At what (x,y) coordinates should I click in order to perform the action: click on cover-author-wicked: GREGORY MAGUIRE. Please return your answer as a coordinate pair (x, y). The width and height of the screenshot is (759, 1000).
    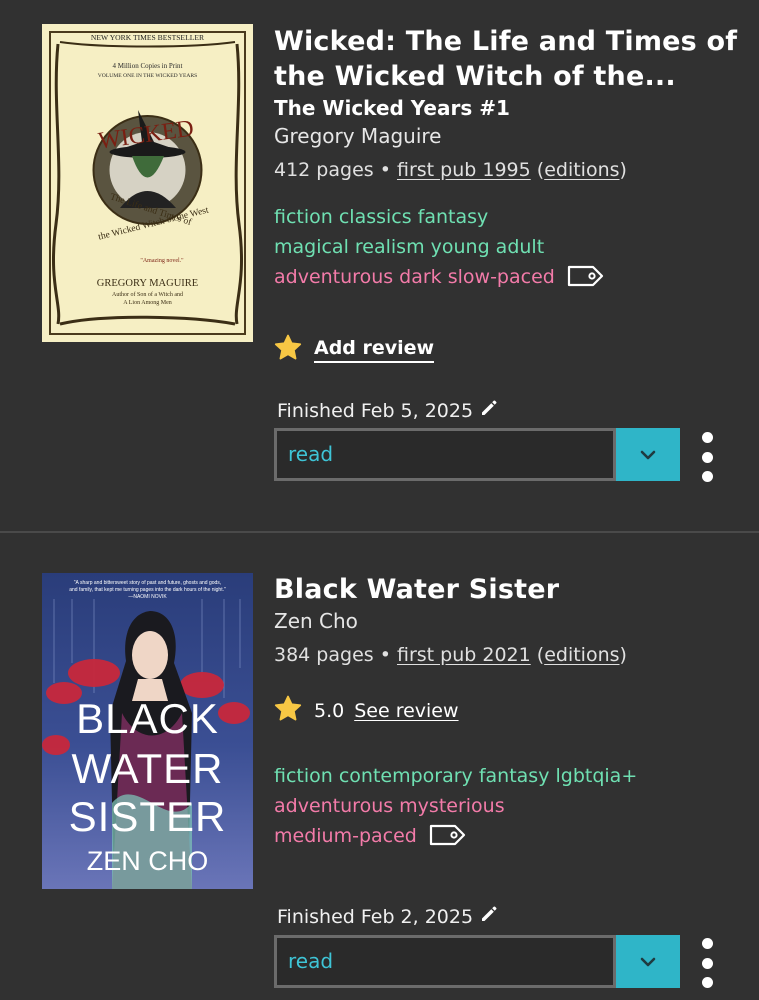
    Looking at the image, I should click on (147, 283).